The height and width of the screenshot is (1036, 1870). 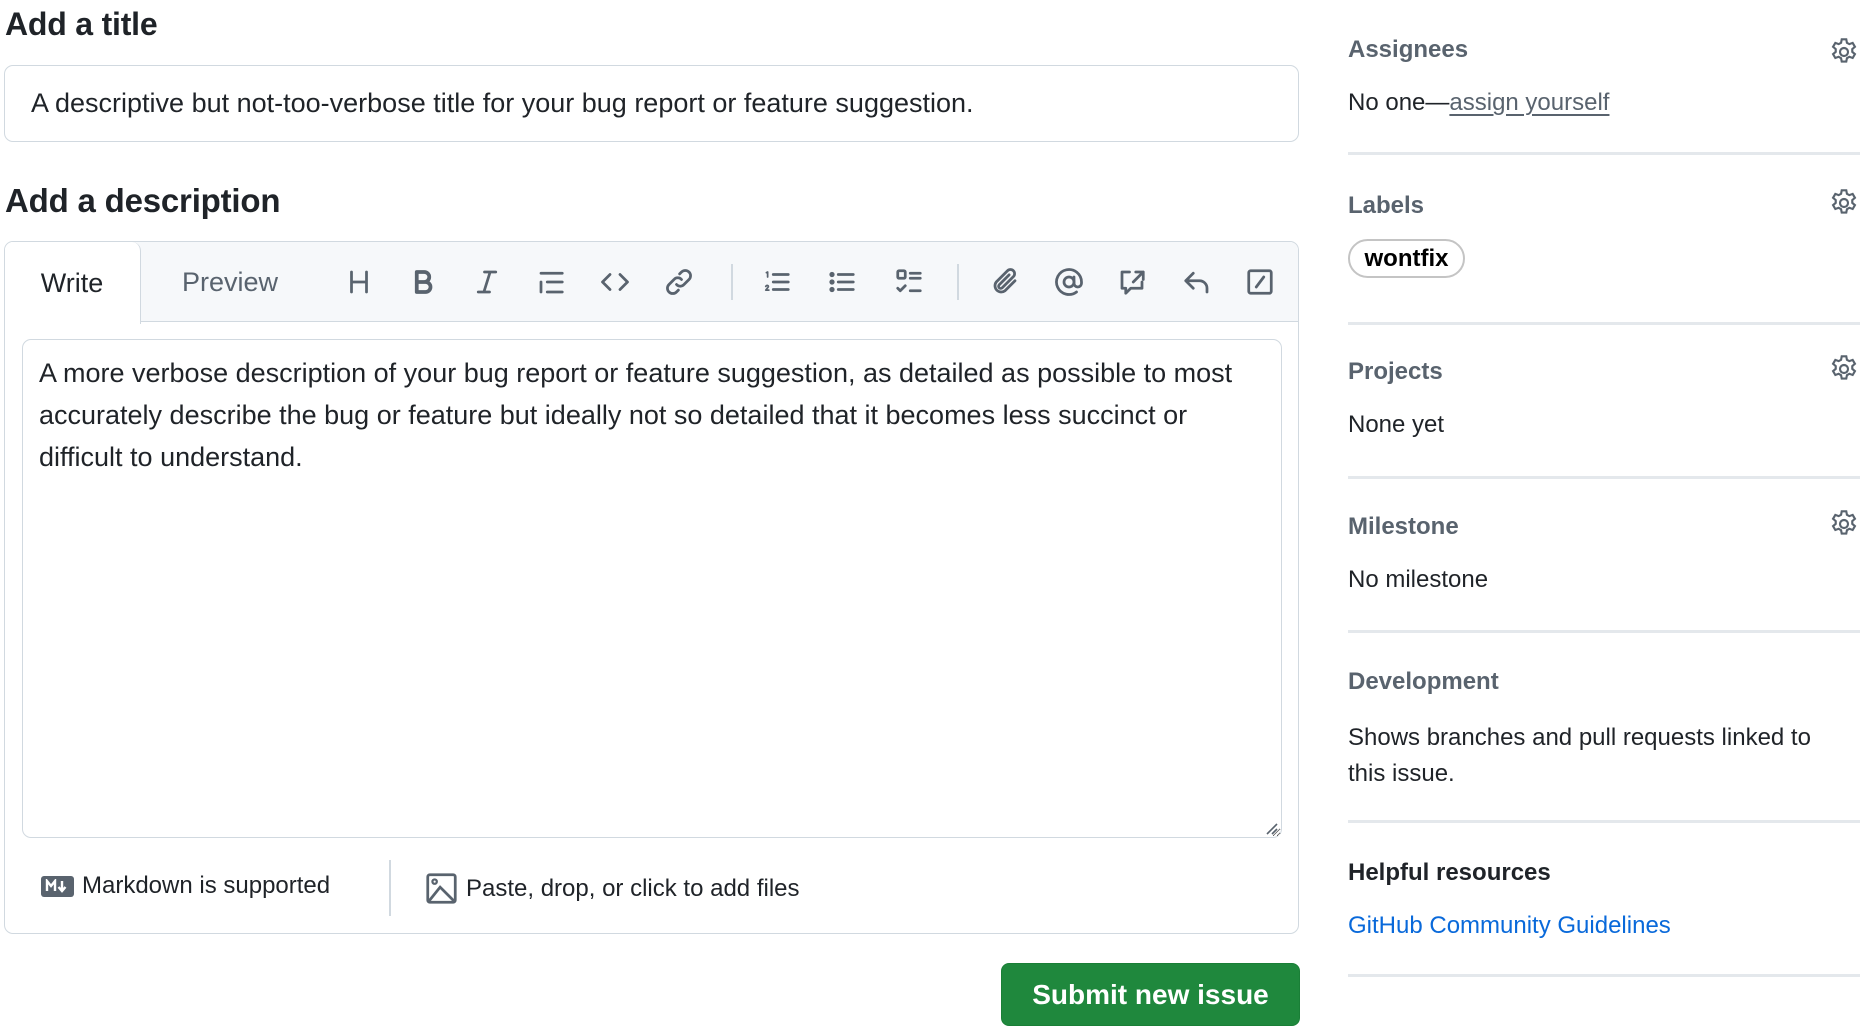 I want to click on mention-button, so click(x=1069, y=282).